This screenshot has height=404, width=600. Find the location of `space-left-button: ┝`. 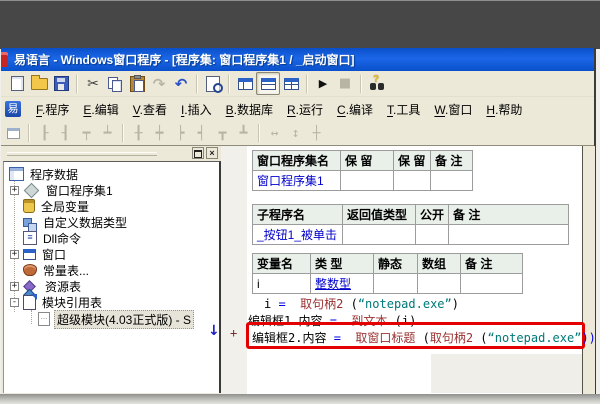

space-left-button: ┝ is located at coordinates (180, 133).